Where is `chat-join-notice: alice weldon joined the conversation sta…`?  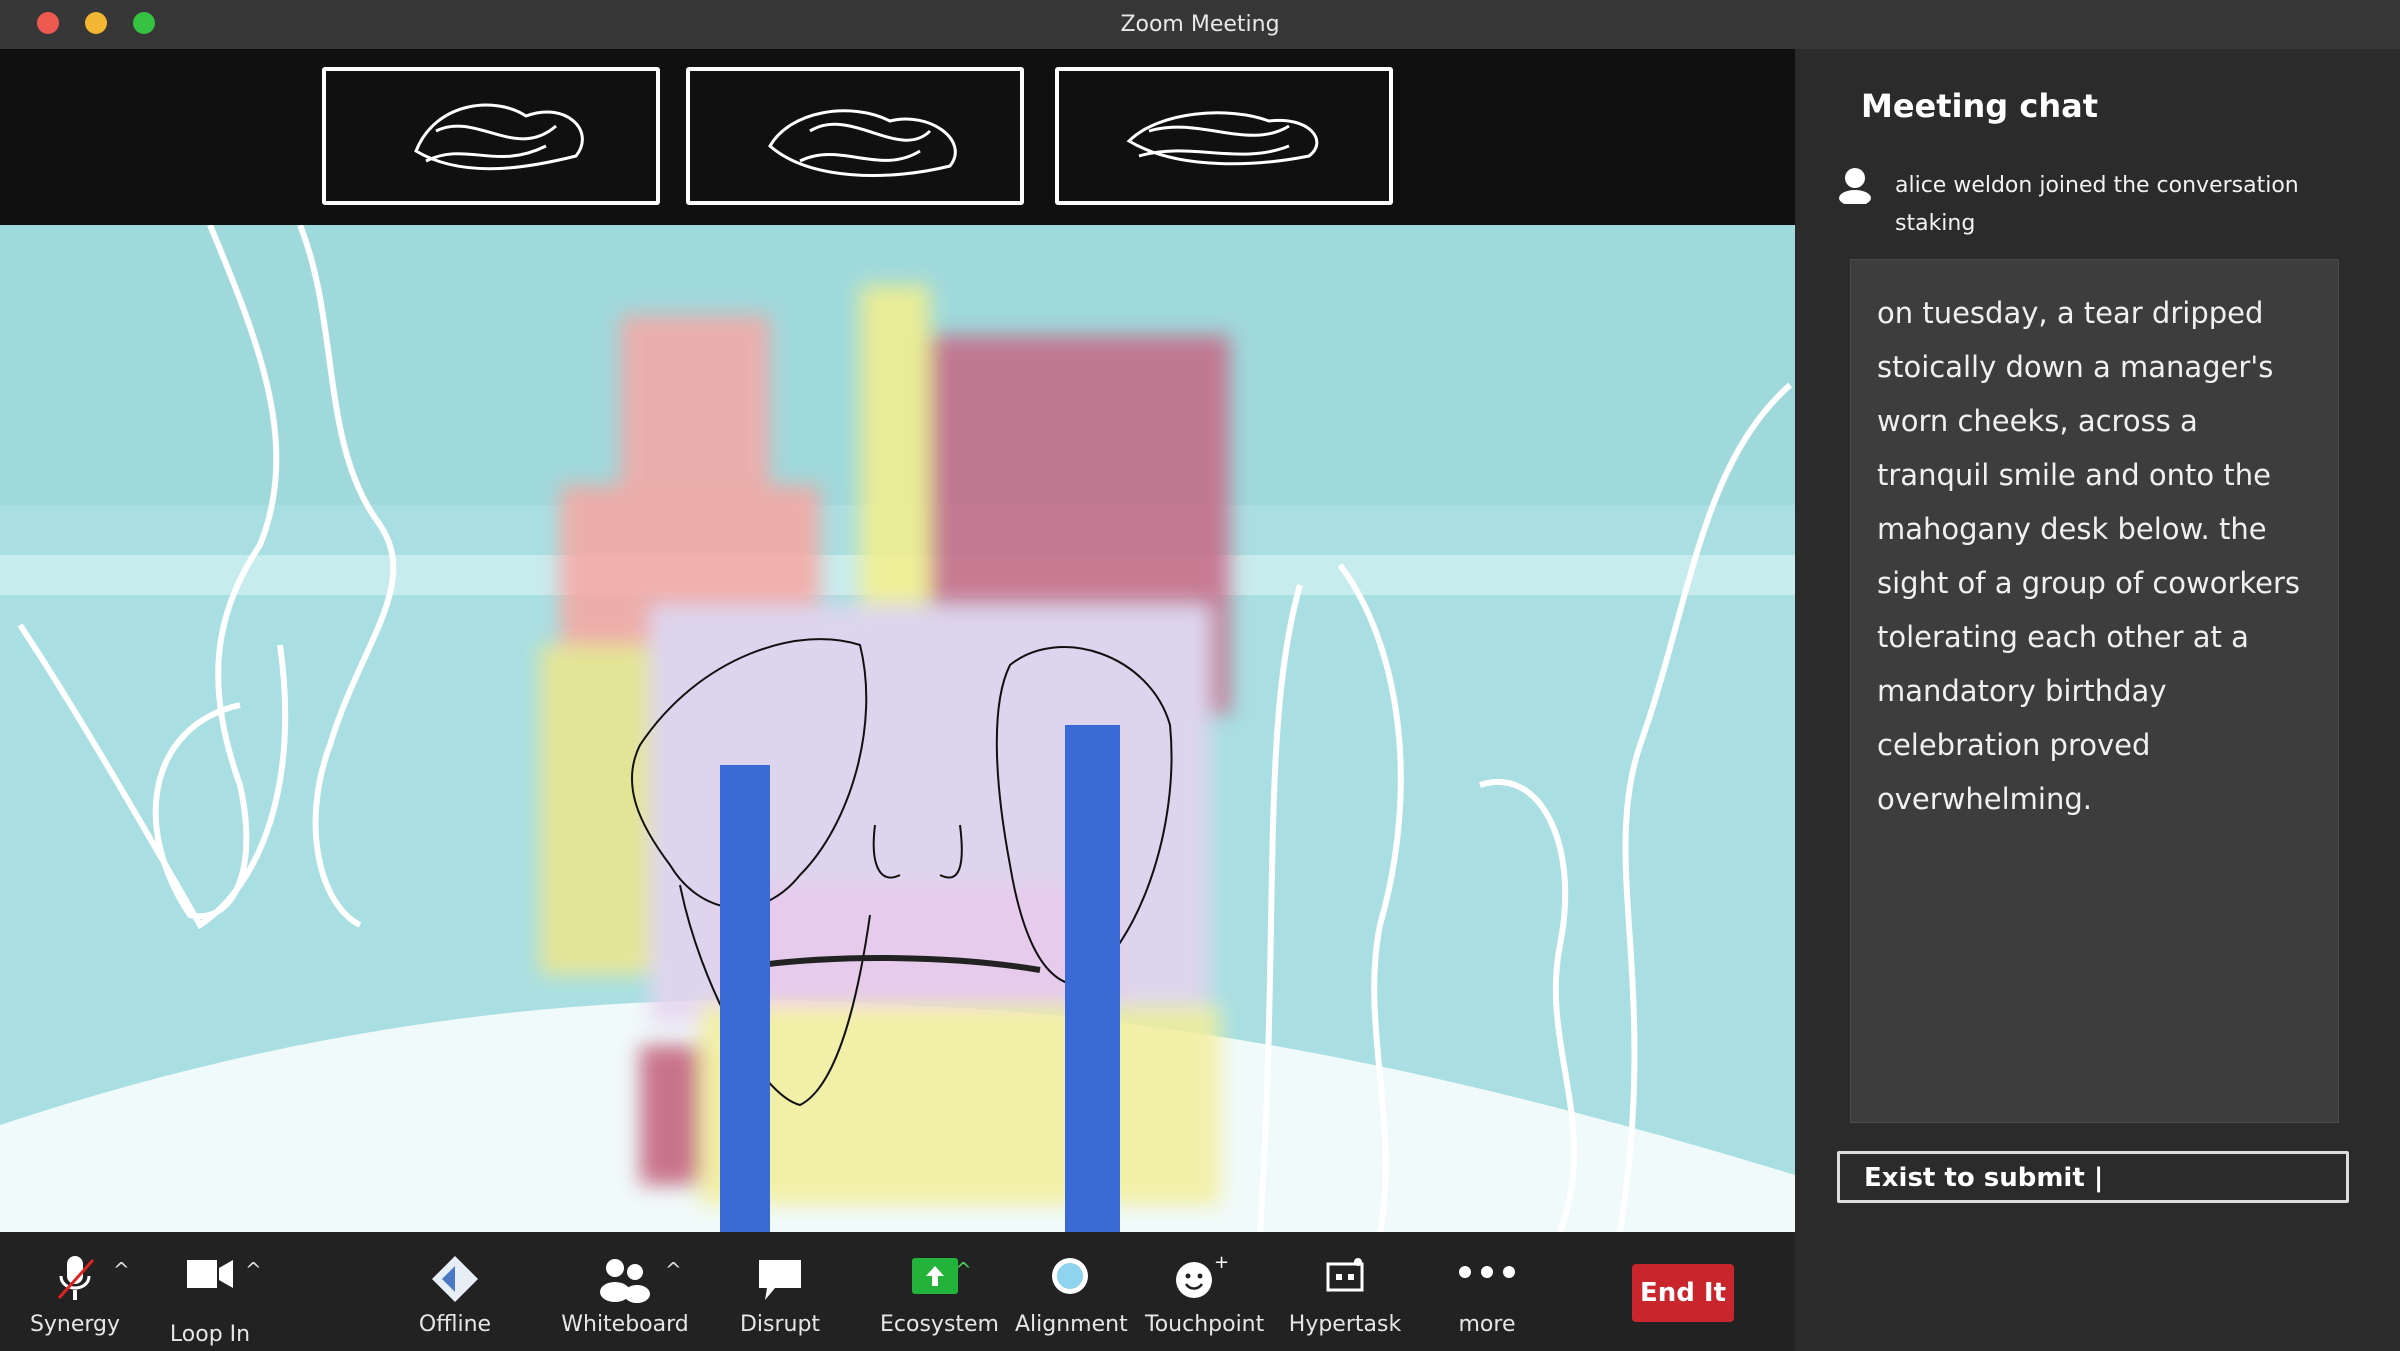
chat-join-notice: alice weldon joined the conversation sta… is located at coordinates (2097, 204).